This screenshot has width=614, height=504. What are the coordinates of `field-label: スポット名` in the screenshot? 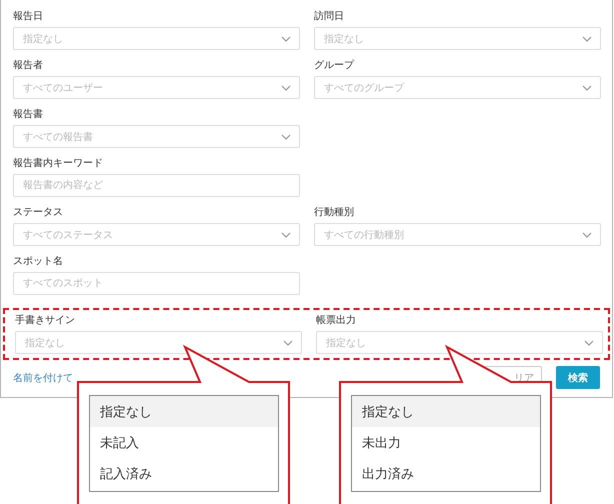 It's located at (38, 262).